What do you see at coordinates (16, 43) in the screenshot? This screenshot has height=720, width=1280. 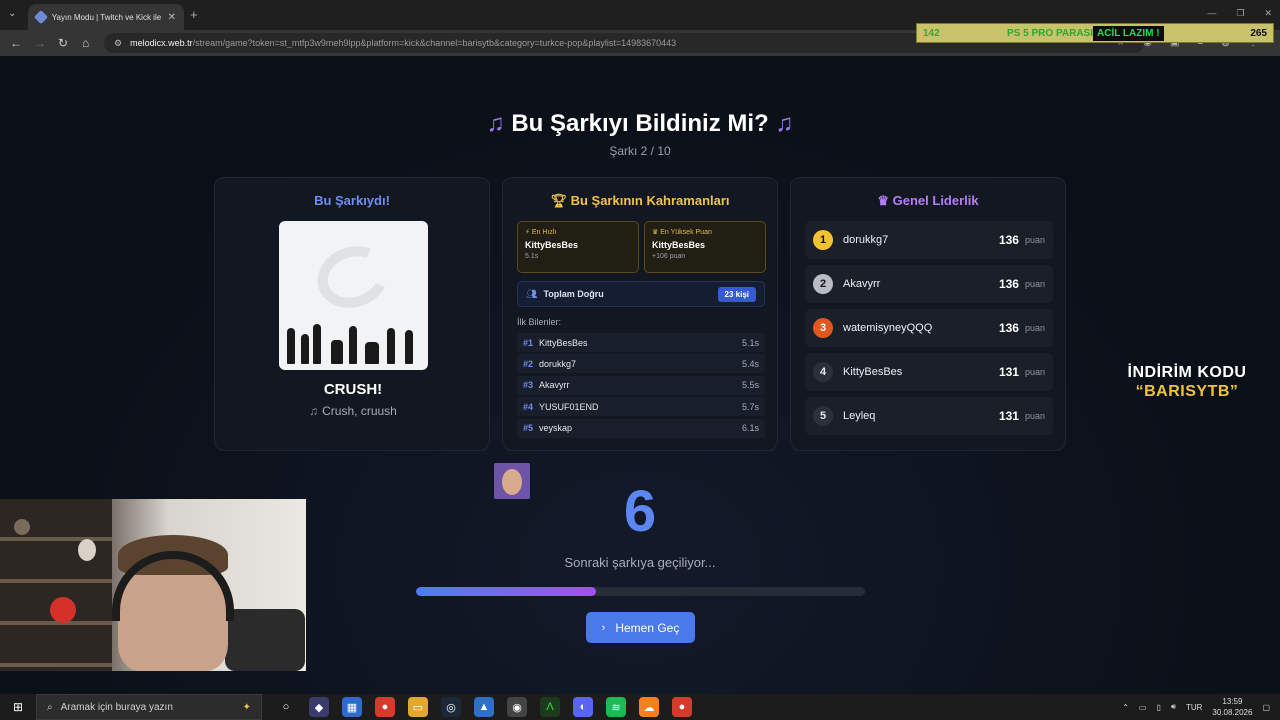 I see `back-icon: ←` at bounding box center [16, 43].